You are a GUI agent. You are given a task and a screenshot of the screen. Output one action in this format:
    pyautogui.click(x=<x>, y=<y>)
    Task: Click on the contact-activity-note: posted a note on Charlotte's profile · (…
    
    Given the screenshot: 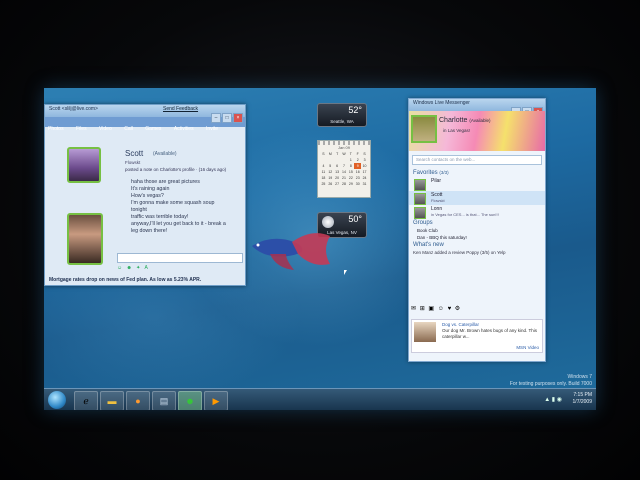 What is the action you would take?
    pyautogui.click(x=175, y=169)
    